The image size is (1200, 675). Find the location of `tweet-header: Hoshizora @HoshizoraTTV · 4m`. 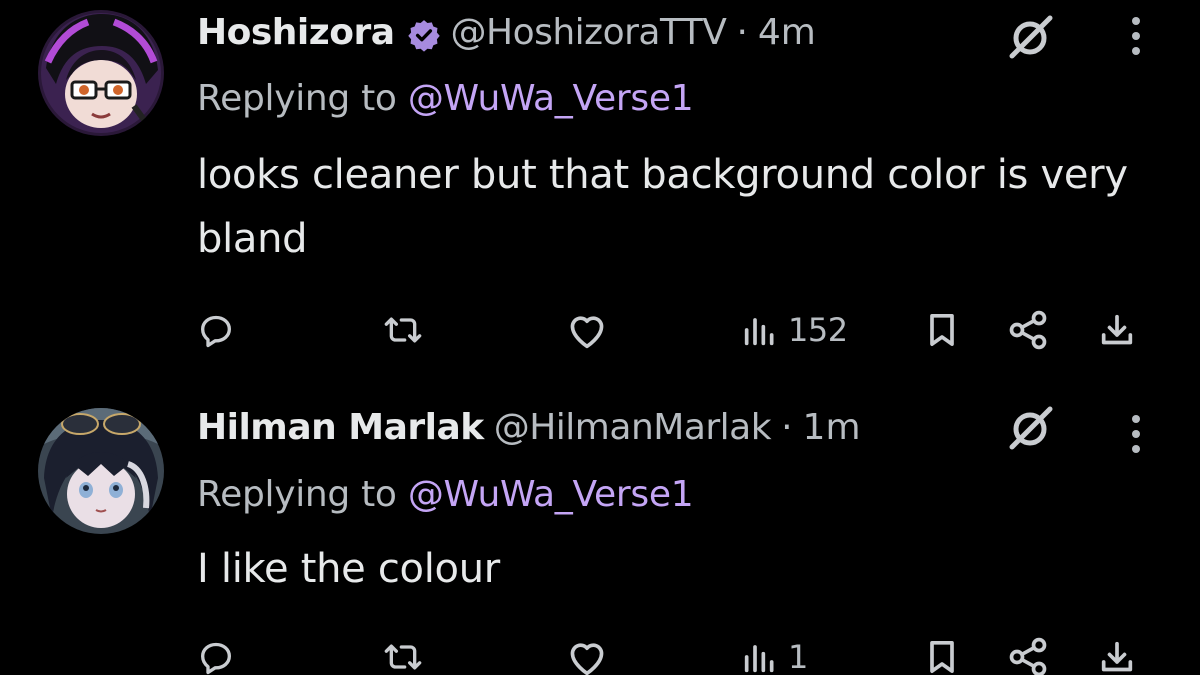

tweet-header: Hoshizora @HoshizoraTTV · 4m is located at coordinates (506, 33).